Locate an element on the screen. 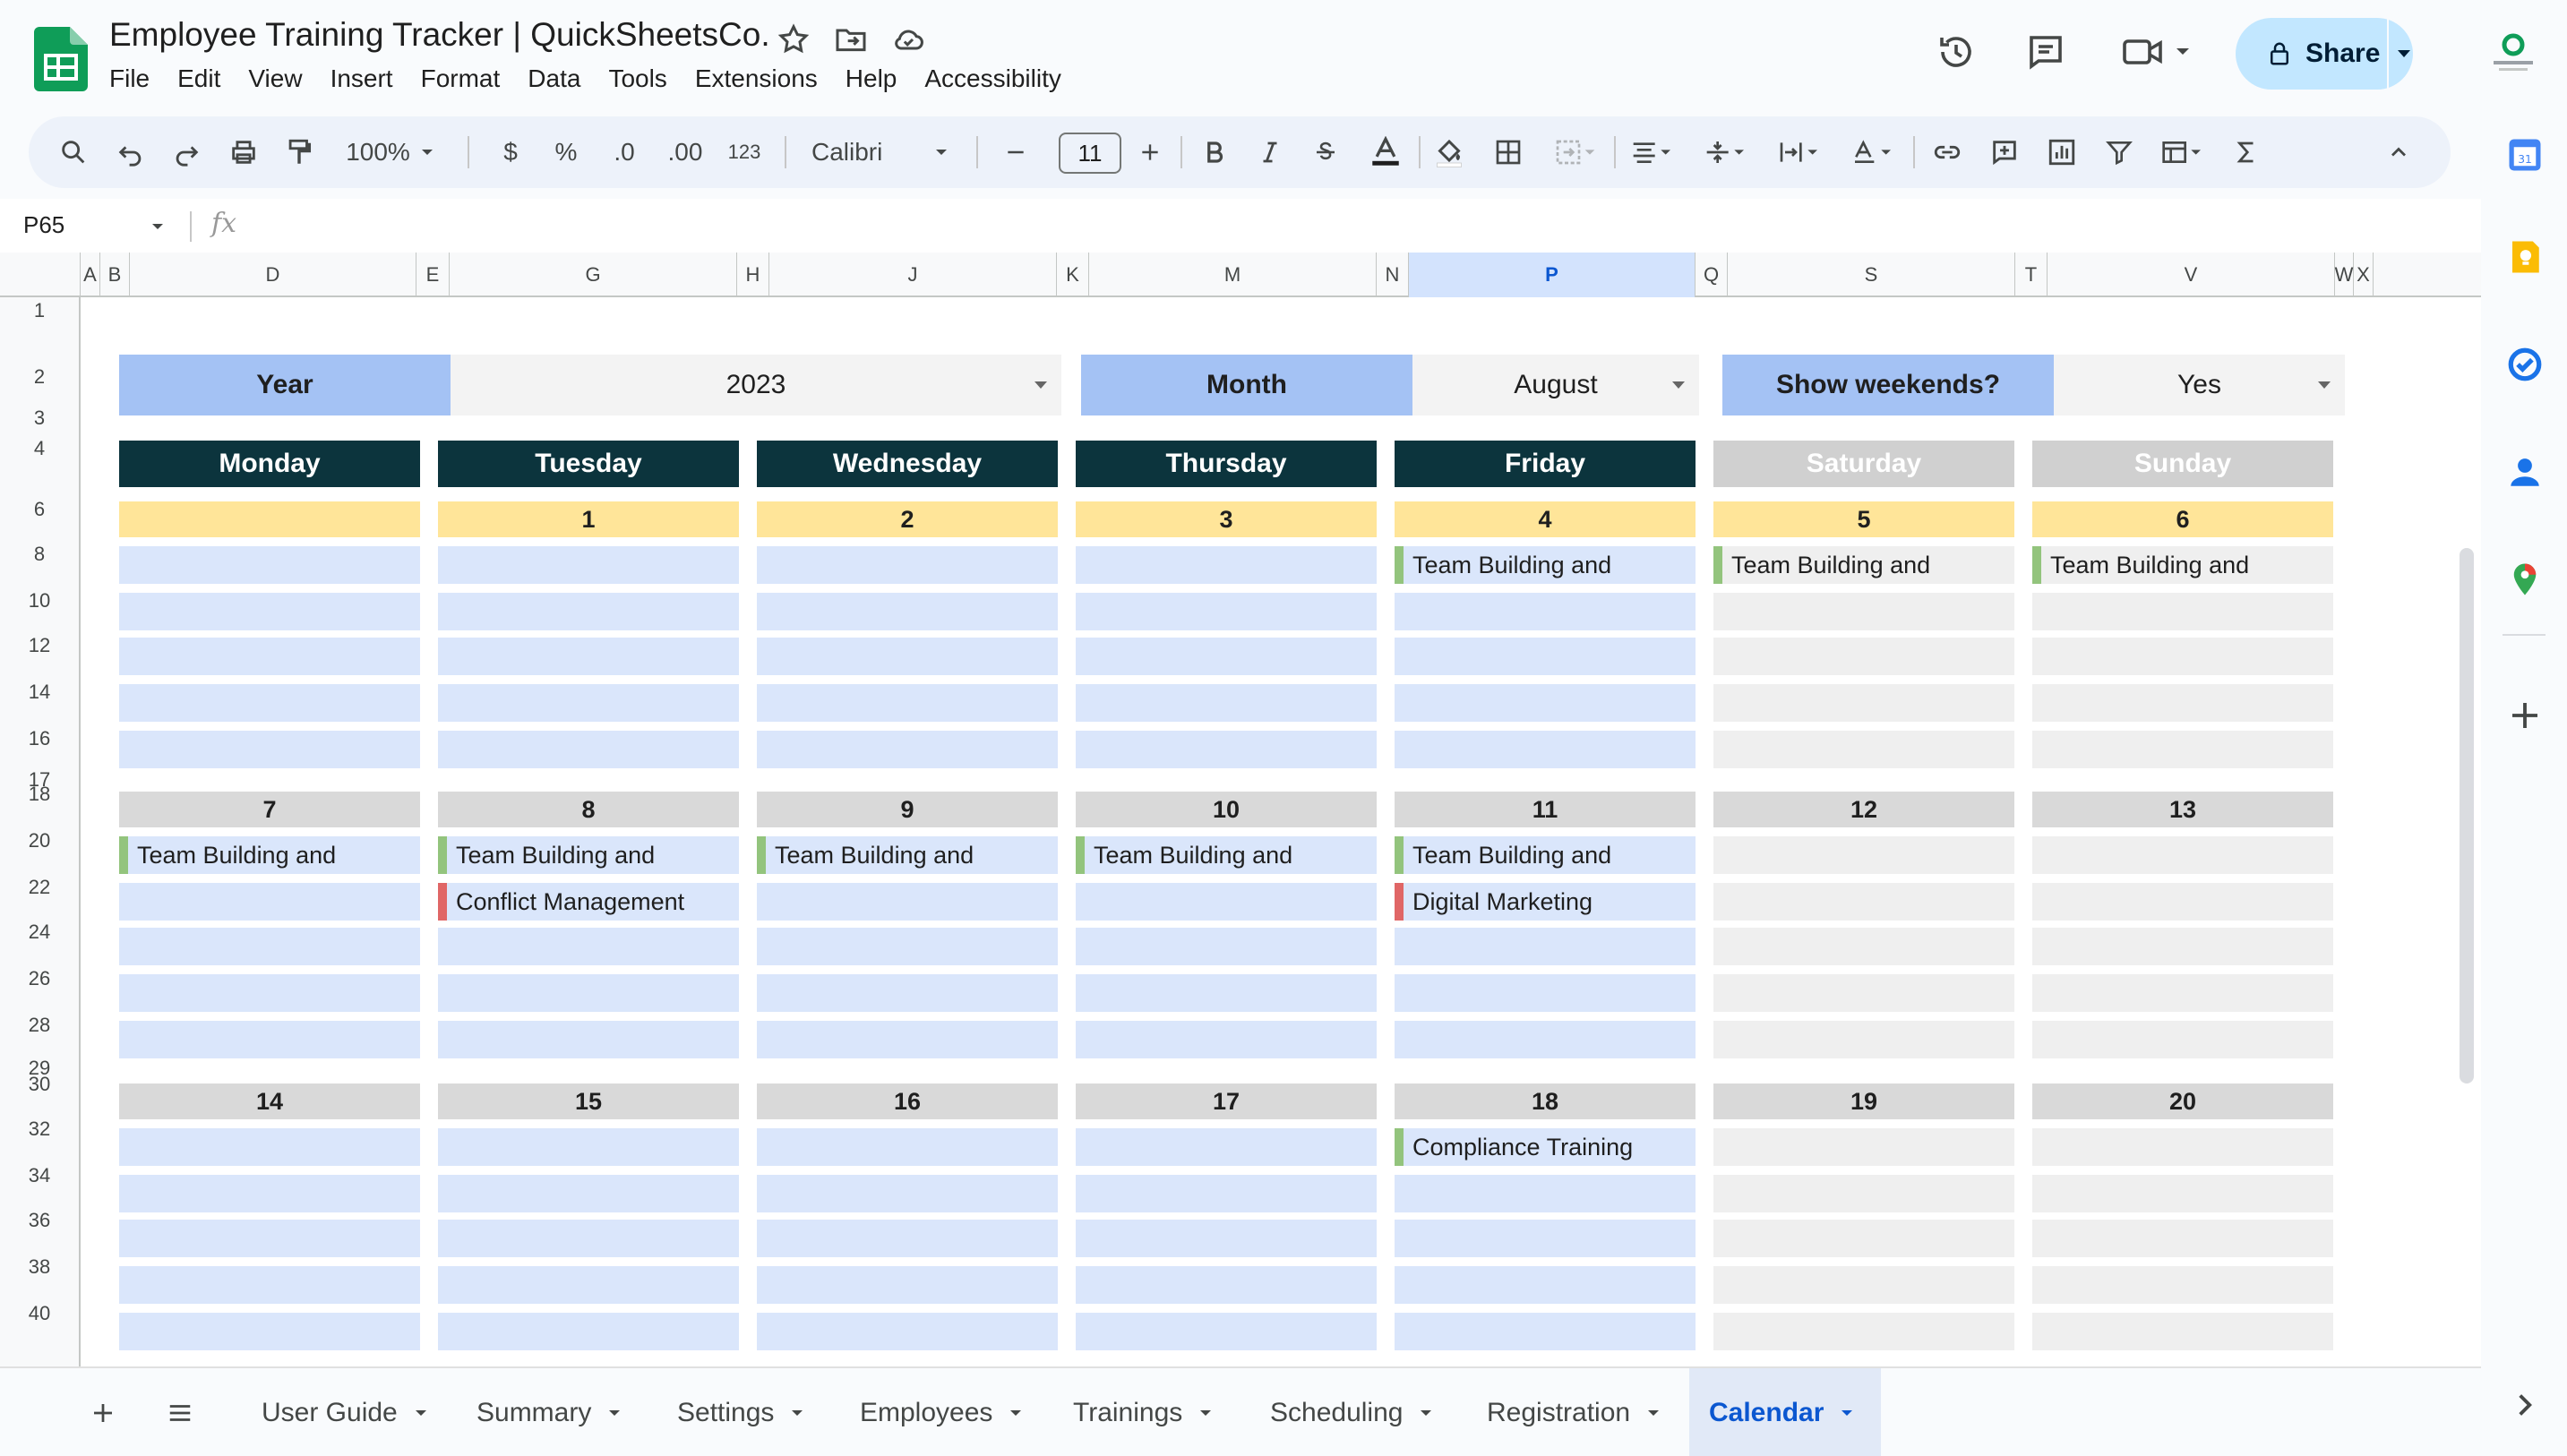  decrease-font-size-icon is located at coordinates (1016, 152).